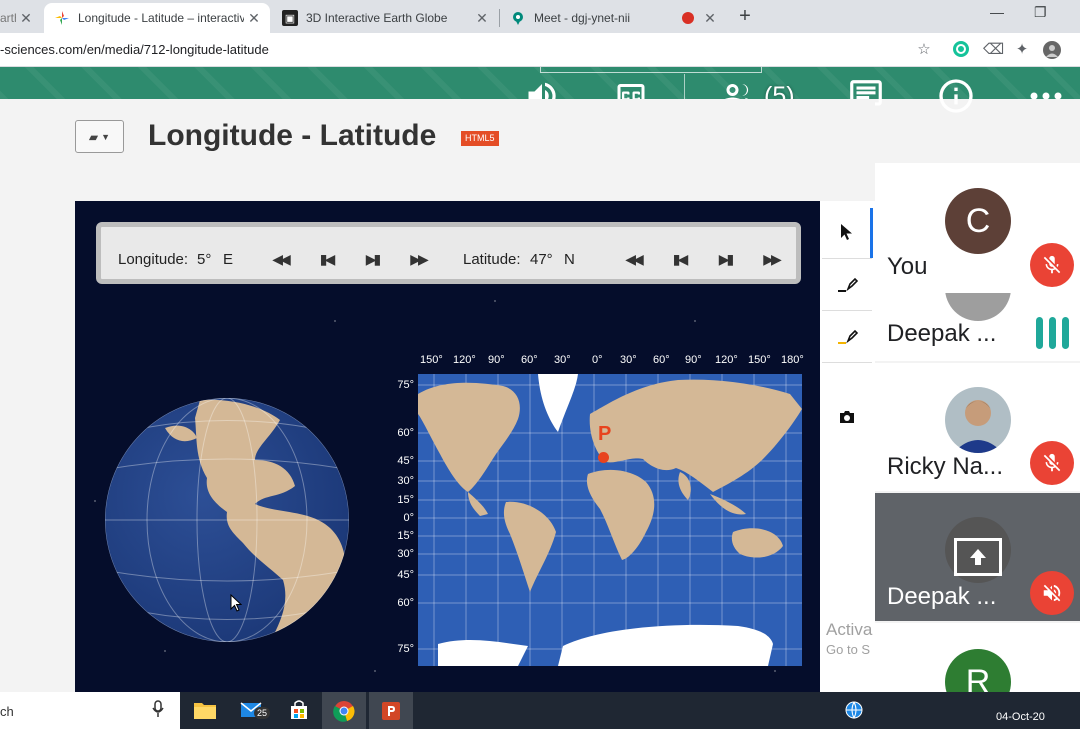 The width and height of the screenshot is (1080, 729). I want to click on meet-controls-outline, so click(651, 70).